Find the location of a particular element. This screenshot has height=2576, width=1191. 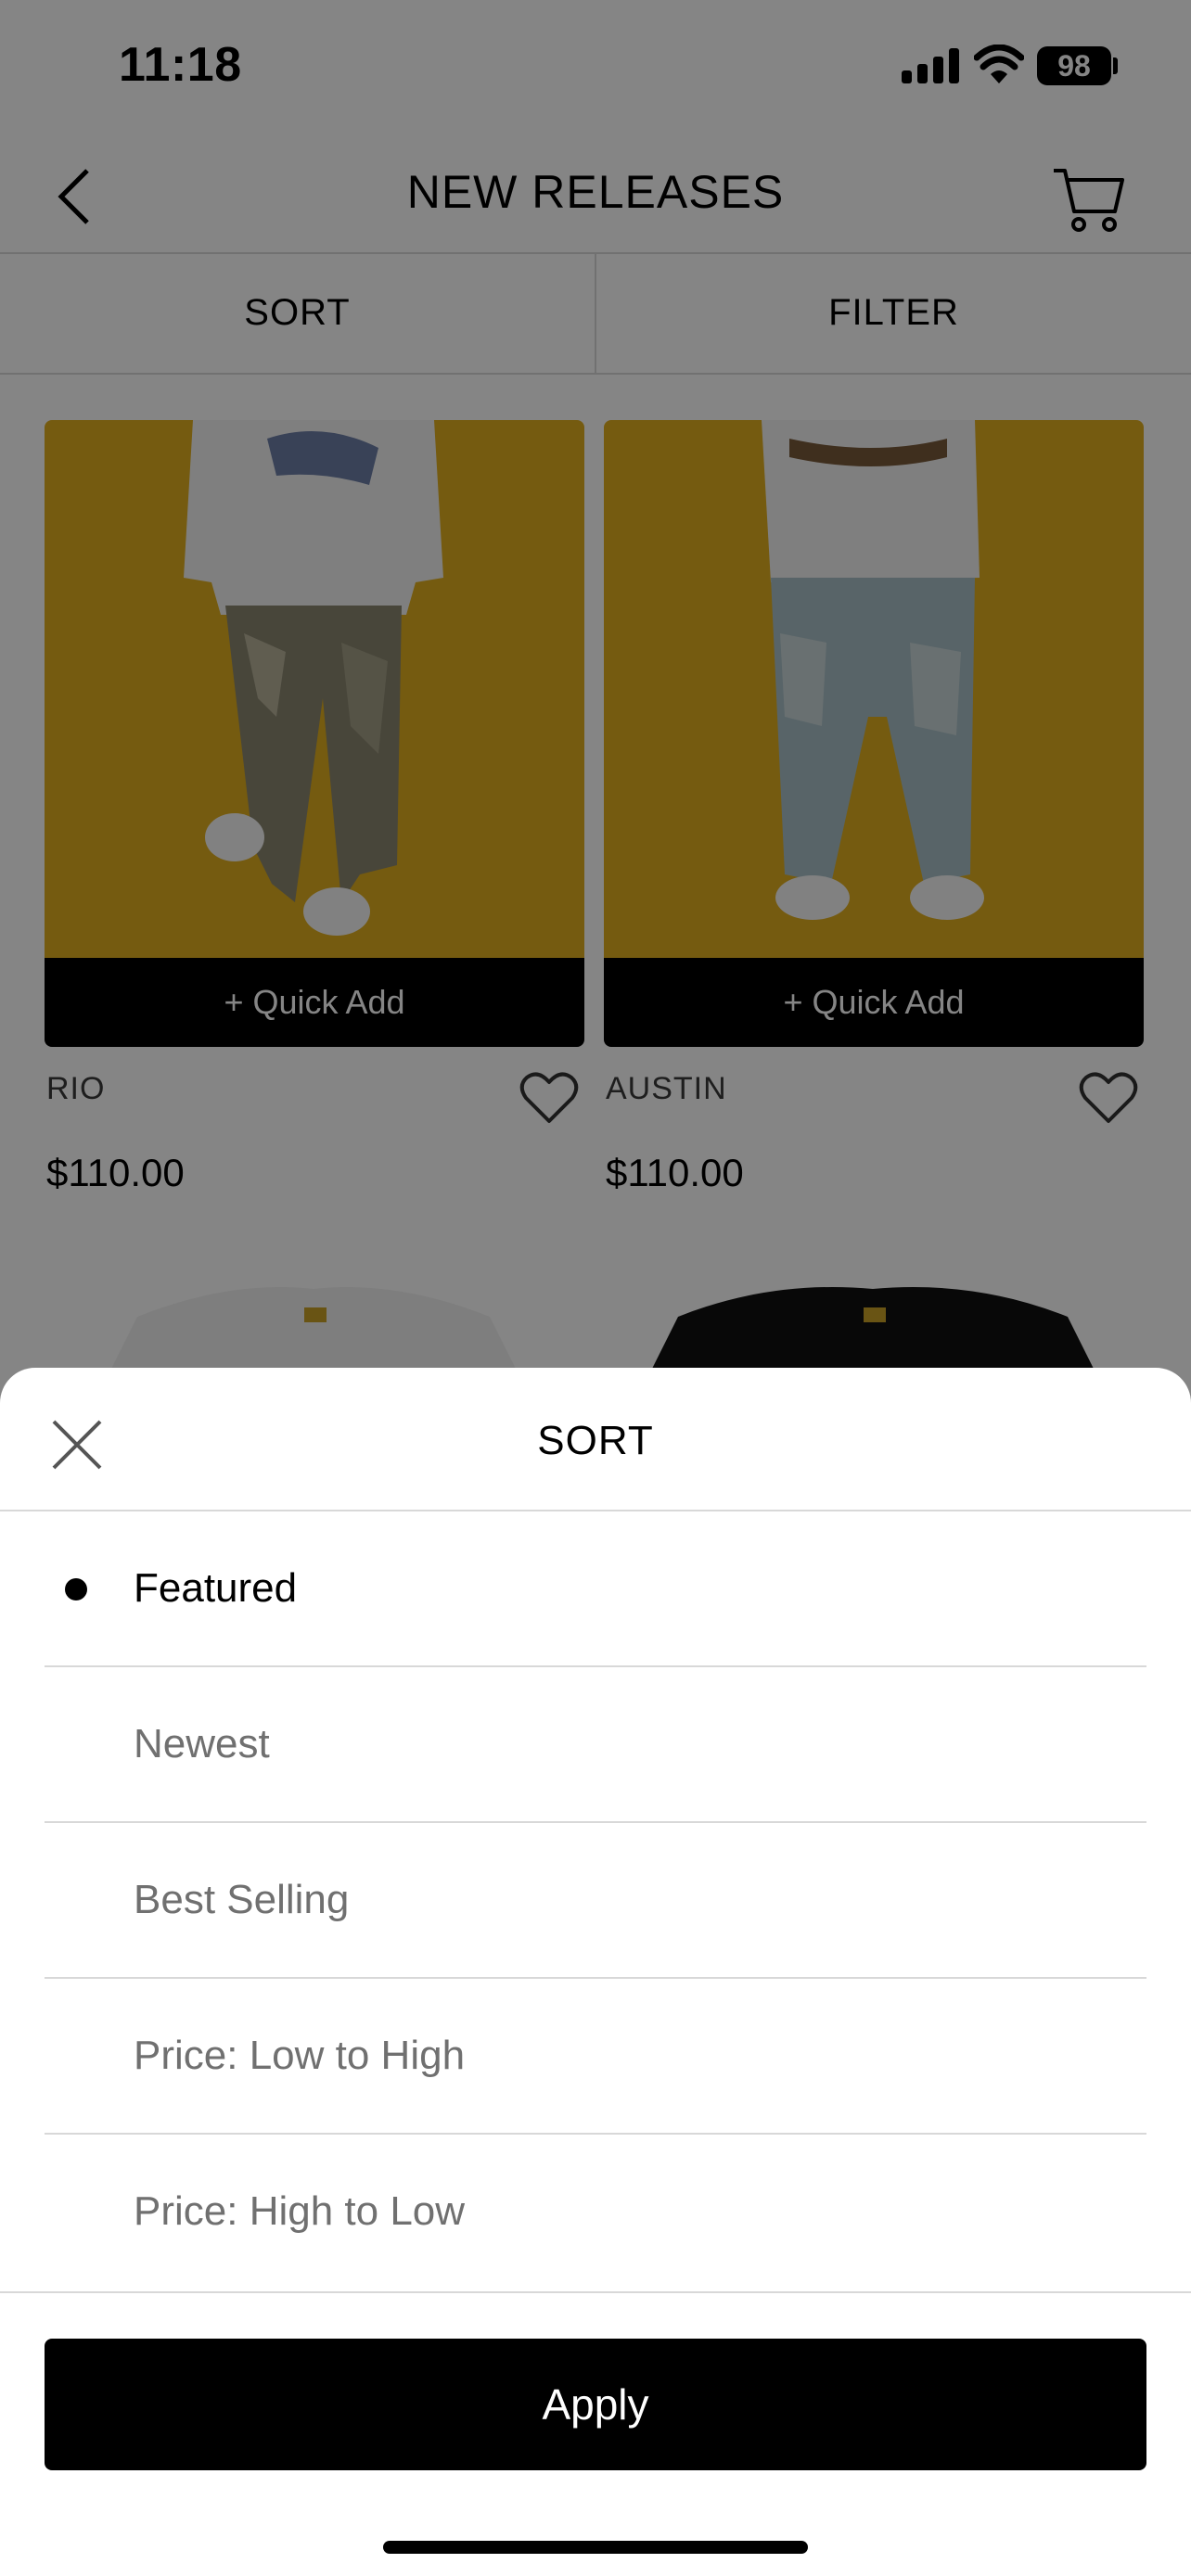

sort-option-featured: Featured is located at coordinates (595, 1589).